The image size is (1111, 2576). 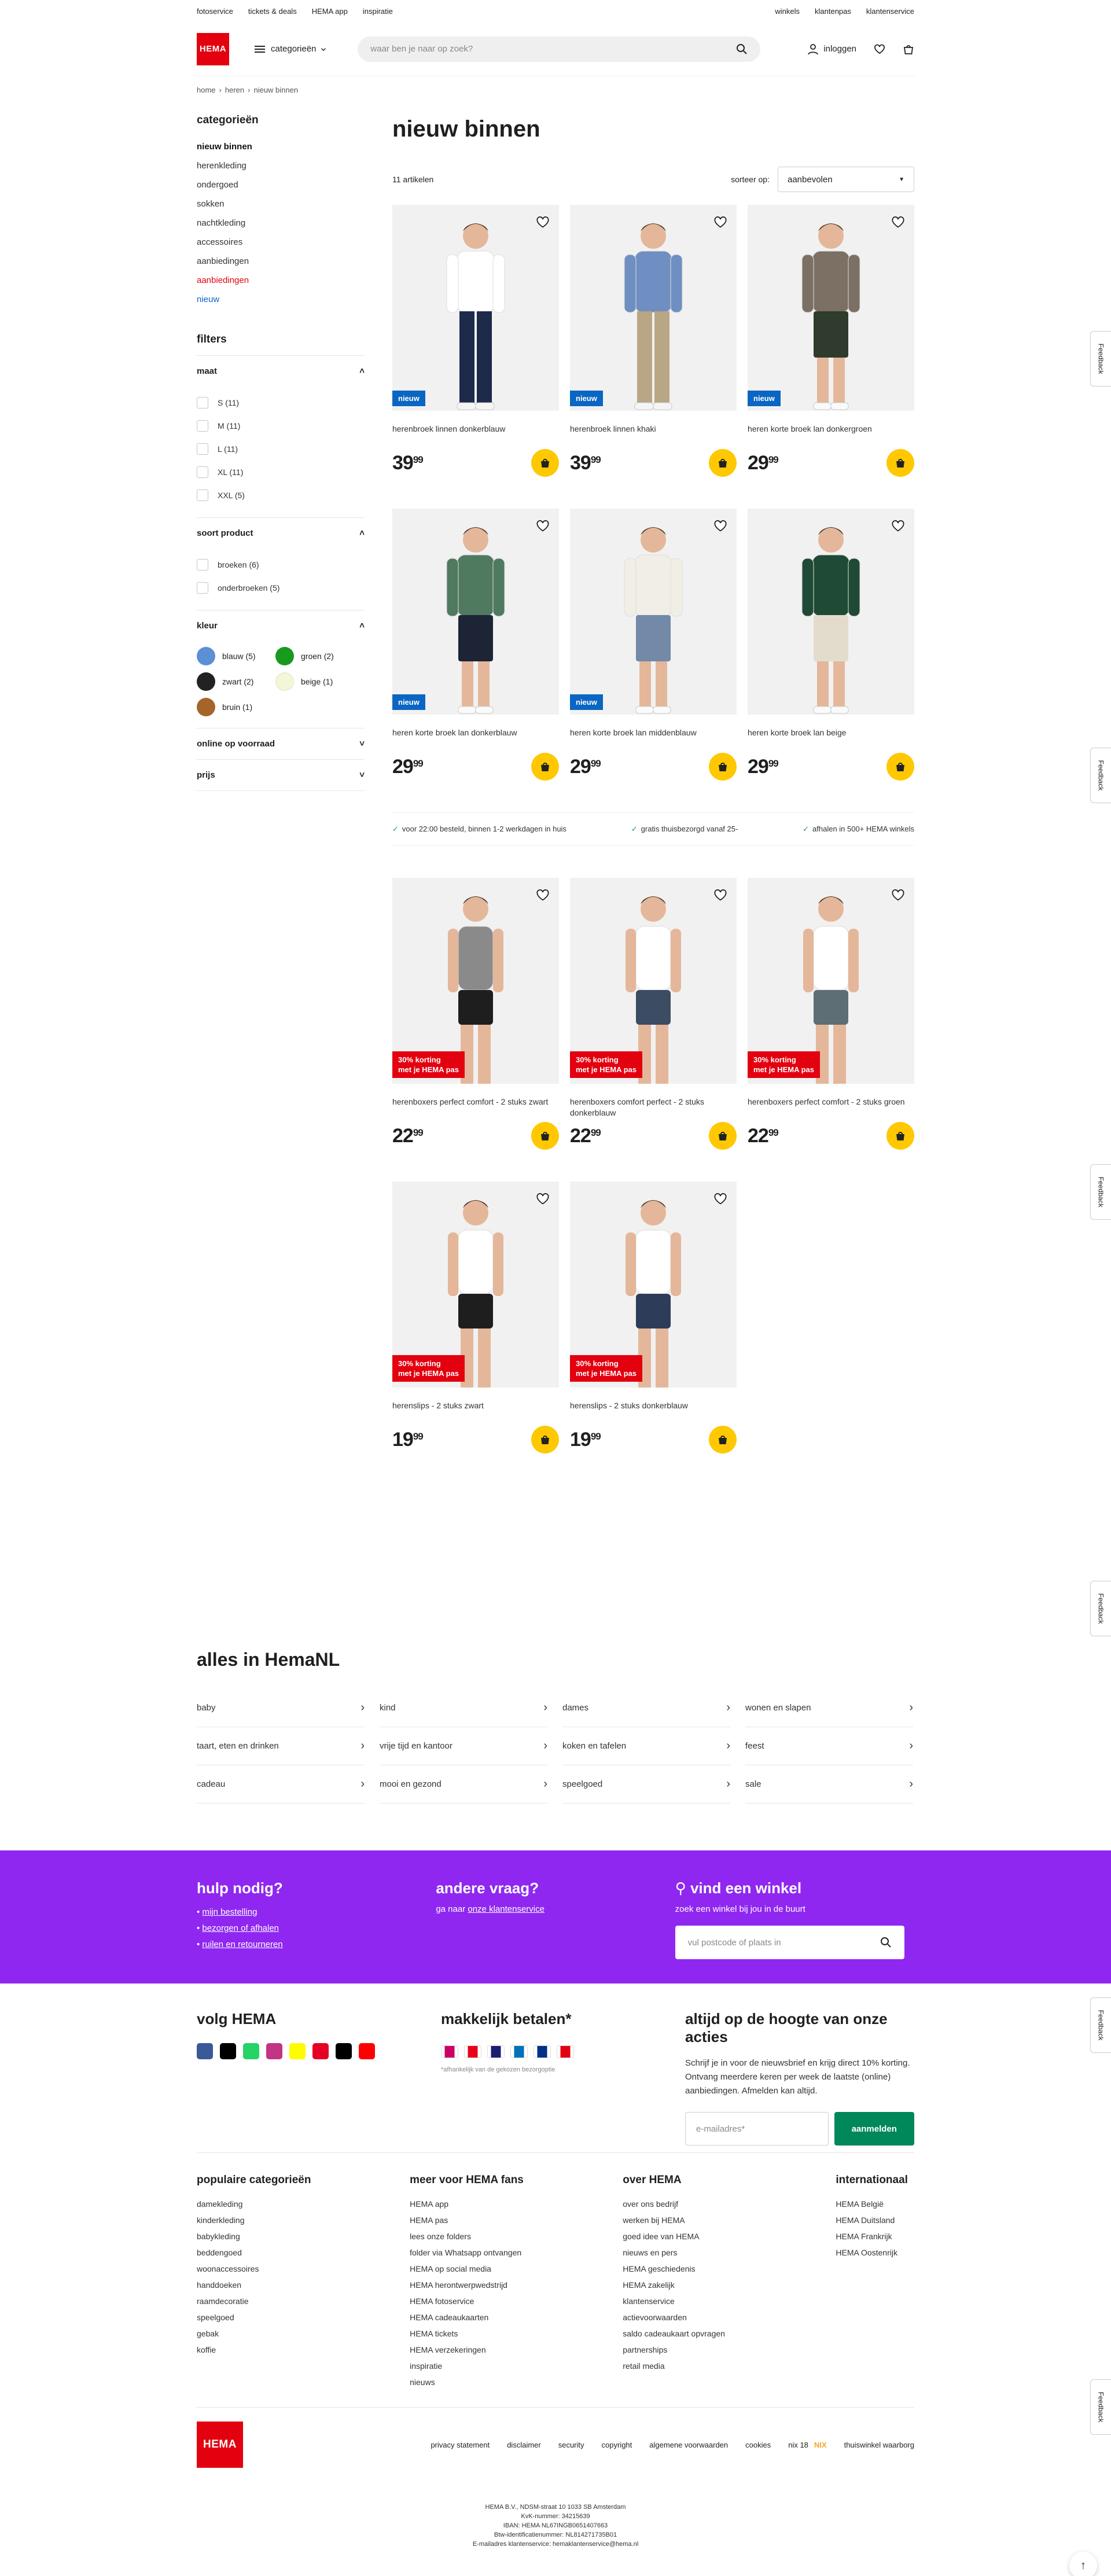 What do you see at coordinates (516, 2366) in the screenshot?
I see `footer-link: inspiratie` at bounding box center [516, 2366].